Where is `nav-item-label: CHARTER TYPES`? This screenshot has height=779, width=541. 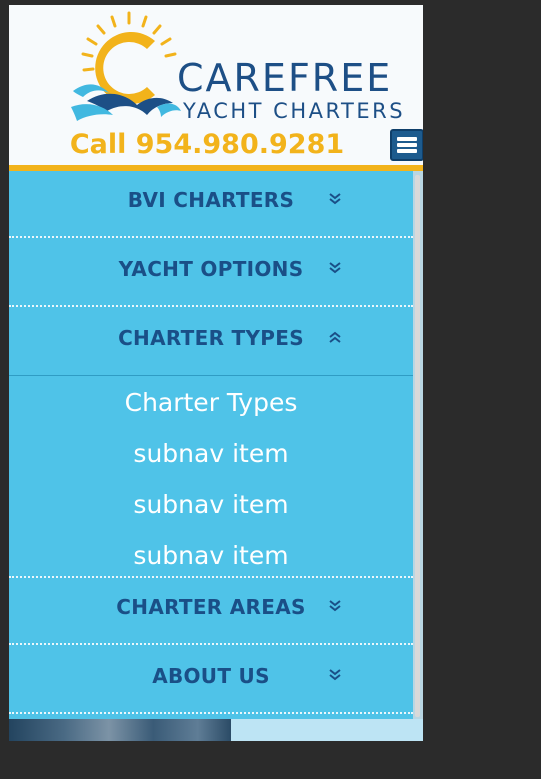 nav-item-label: CHARTER TYPES is located at coordinates (211, 338).